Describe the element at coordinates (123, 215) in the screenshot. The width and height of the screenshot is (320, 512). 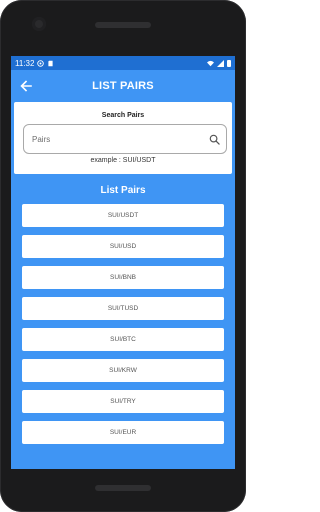
I see `list-item-sui-usdt: SUI/USDT` at that location.